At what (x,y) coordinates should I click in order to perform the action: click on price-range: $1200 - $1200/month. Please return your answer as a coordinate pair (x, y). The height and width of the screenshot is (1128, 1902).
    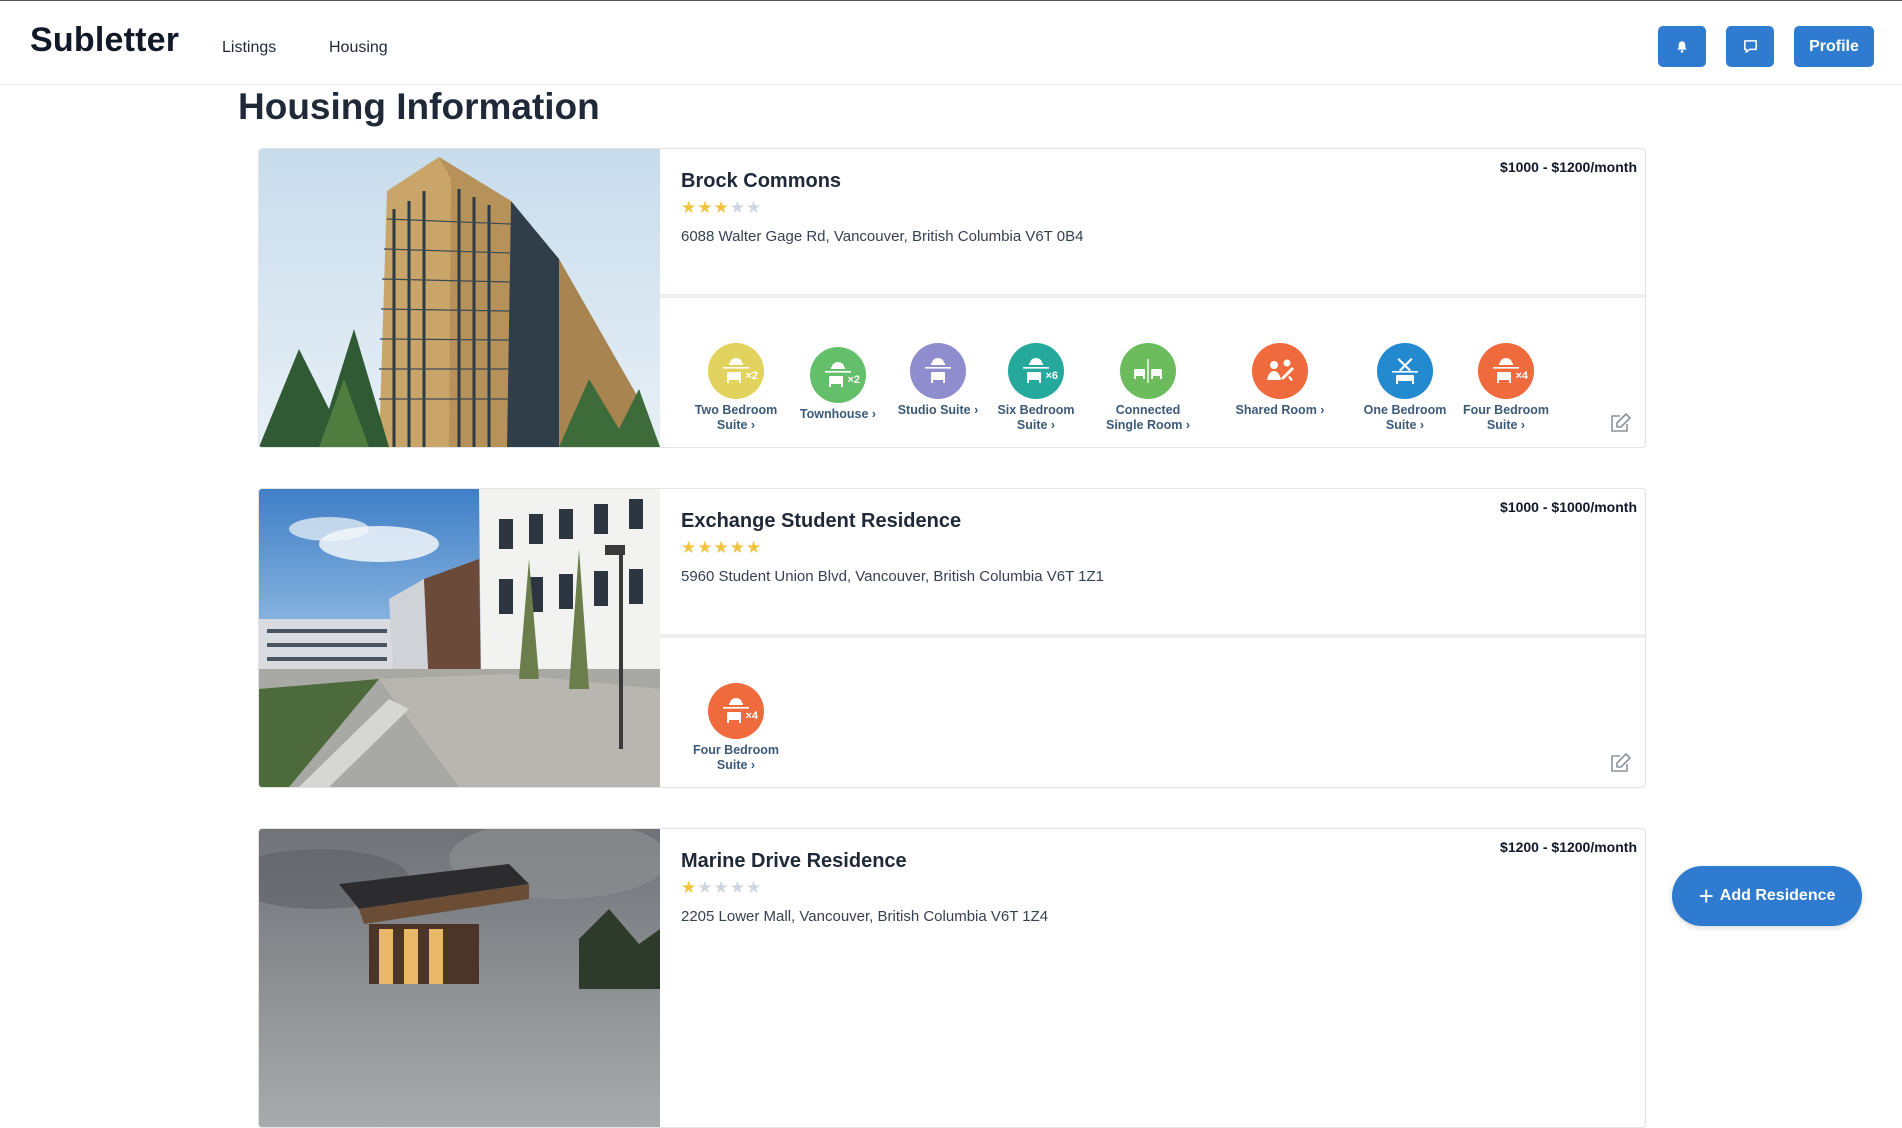
    Looking at the image, I should click on (1568, 847).